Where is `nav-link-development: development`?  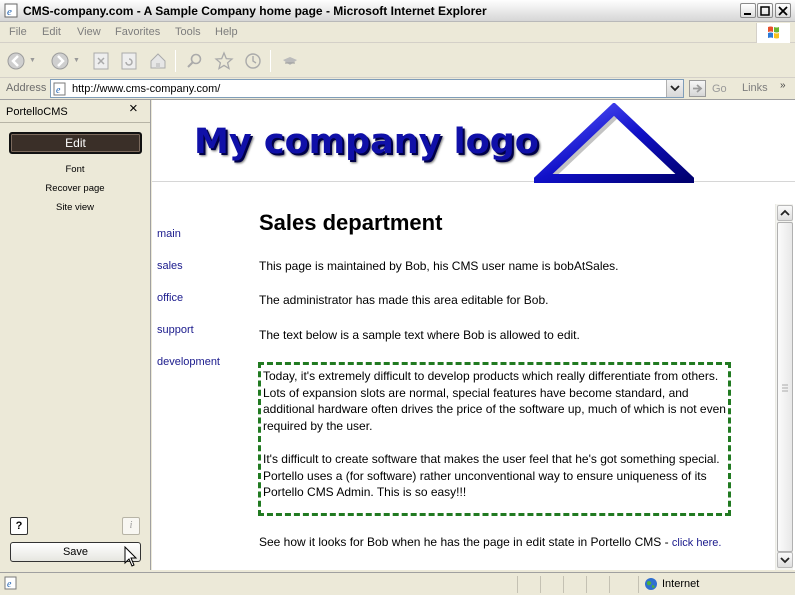
nav-link-development: development is located at coordinates (188, 362).